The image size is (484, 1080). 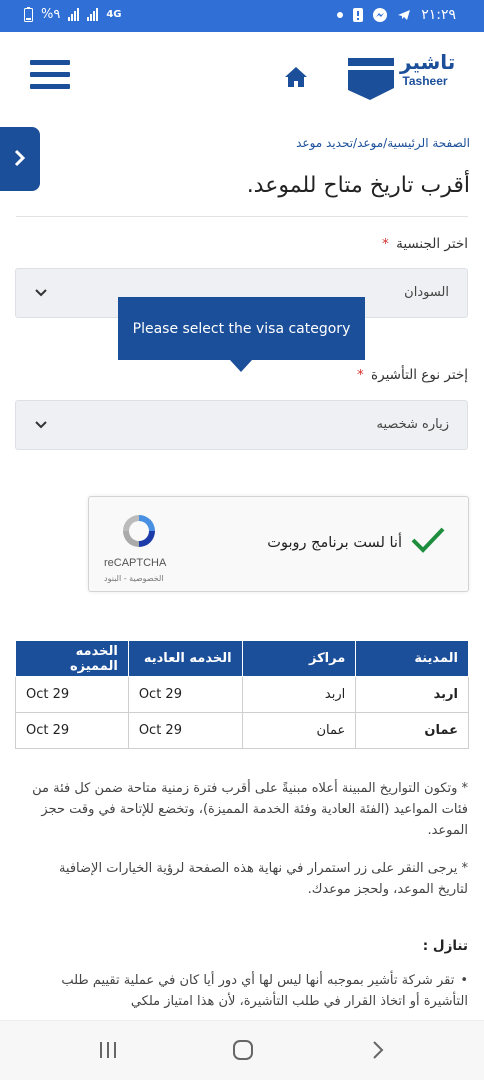 I want to click on visa-type-label-text: إختر نوع التأشيرة, so click(x=419, y=375).